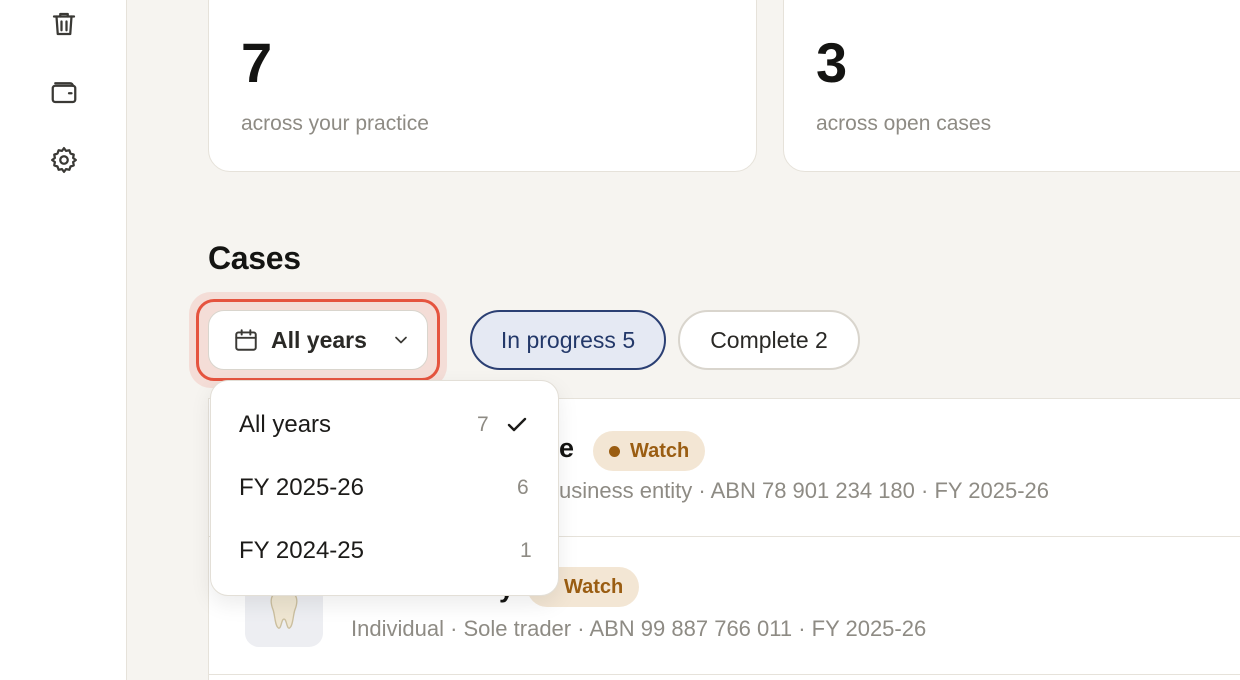  What do you see at coordinates (335, 123) in the screenshot?
I see `stat-caption: across your practice` at bounding box center [335, 123].